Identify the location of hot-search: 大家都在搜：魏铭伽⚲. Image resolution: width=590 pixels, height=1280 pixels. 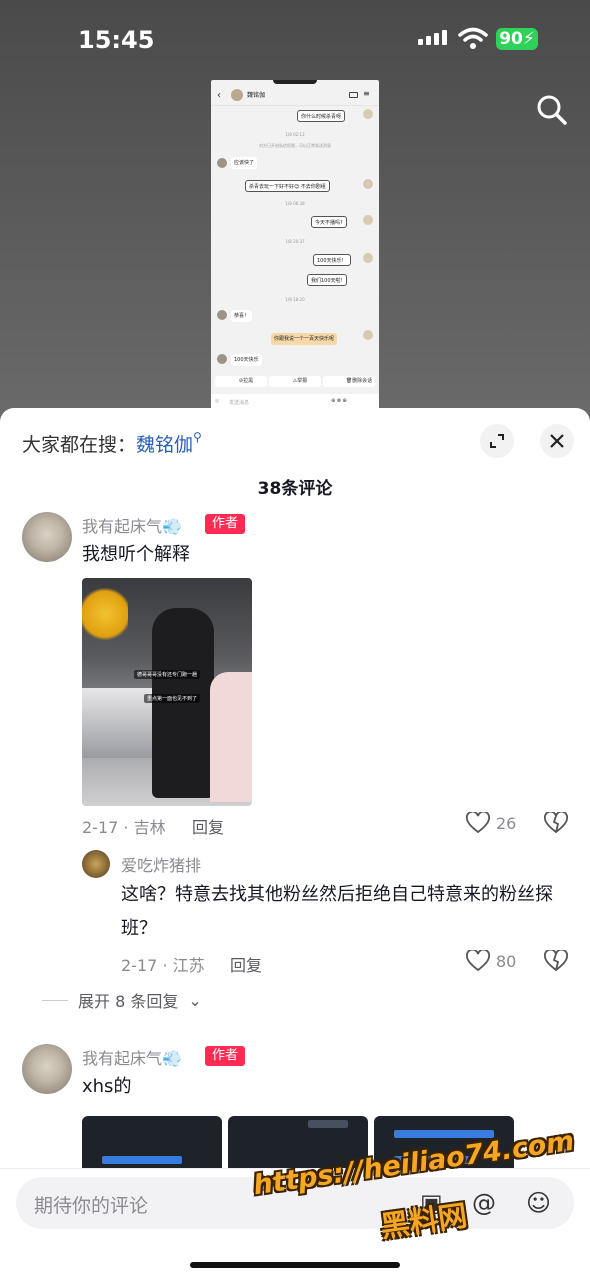
(112, 443).